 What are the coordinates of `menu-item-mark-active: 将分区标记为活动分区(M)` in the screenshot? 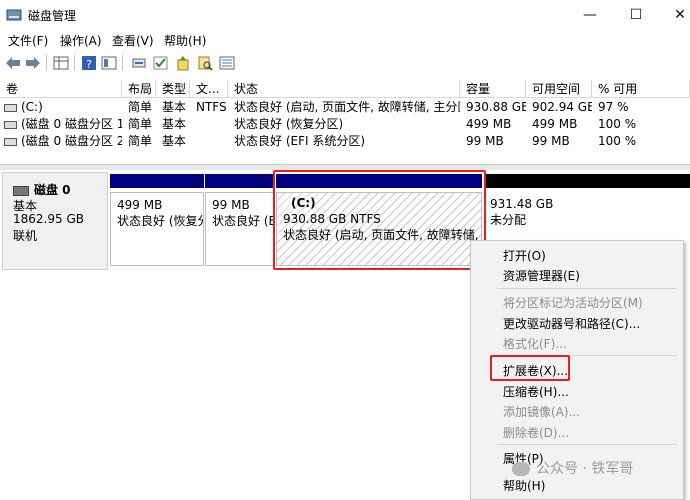 It's located at (573, 303).